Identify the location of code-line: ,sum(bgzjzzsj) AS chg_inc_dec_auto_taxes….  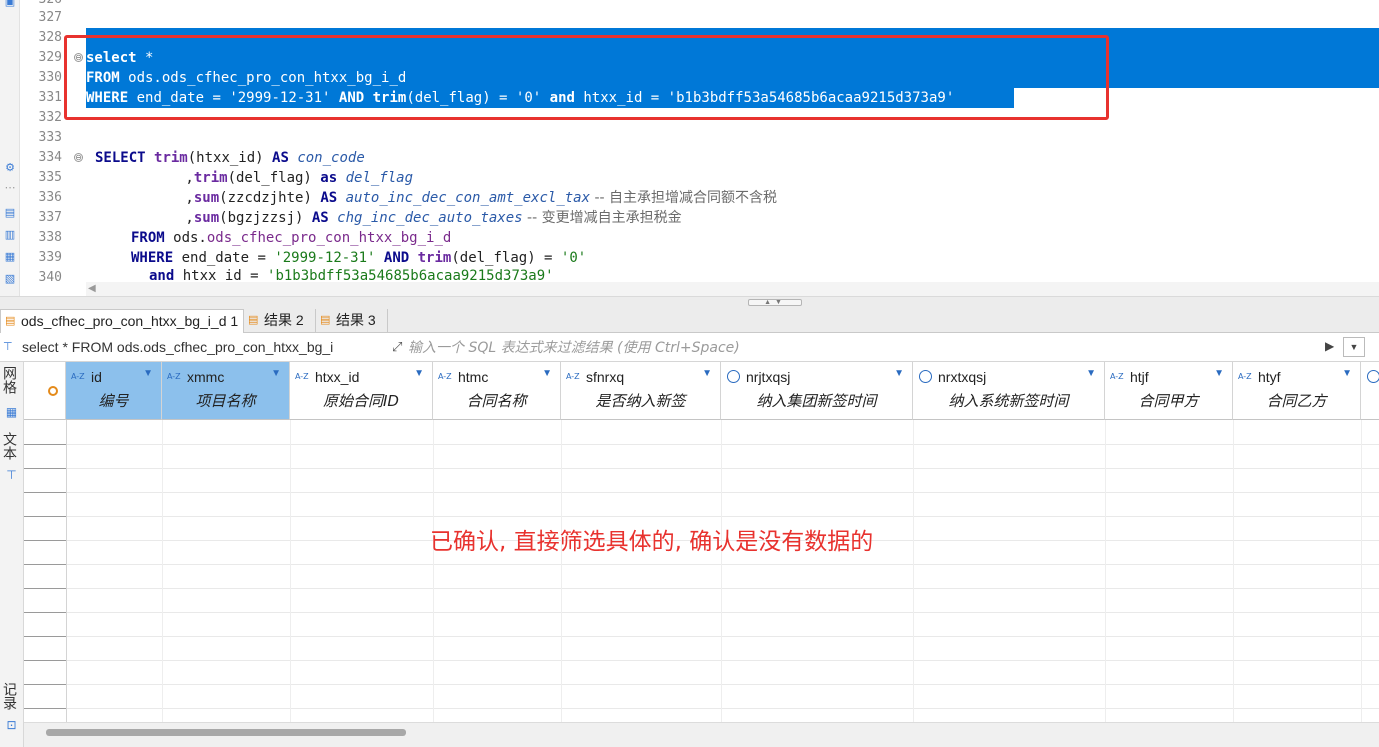
(399, 218).